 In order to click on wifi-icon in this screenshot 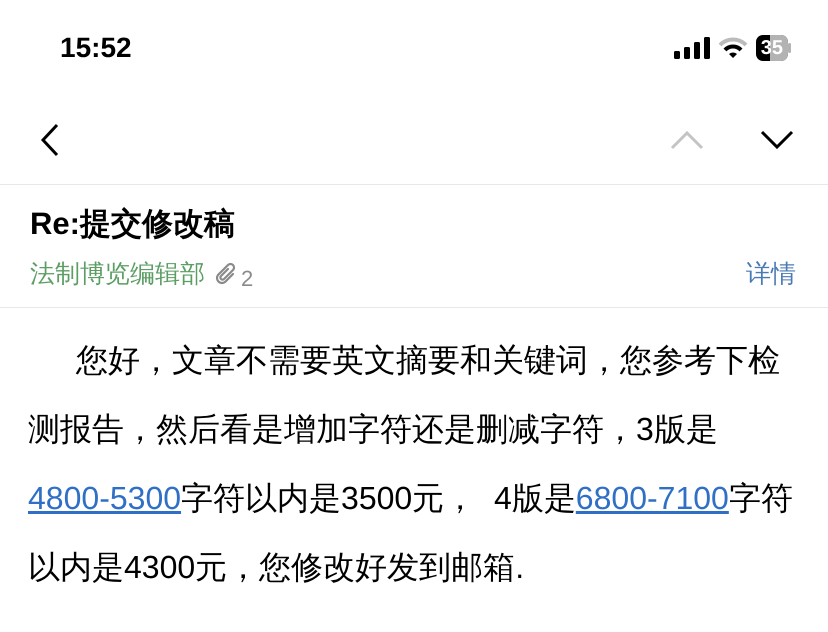, I will do `click(733, 47)`.